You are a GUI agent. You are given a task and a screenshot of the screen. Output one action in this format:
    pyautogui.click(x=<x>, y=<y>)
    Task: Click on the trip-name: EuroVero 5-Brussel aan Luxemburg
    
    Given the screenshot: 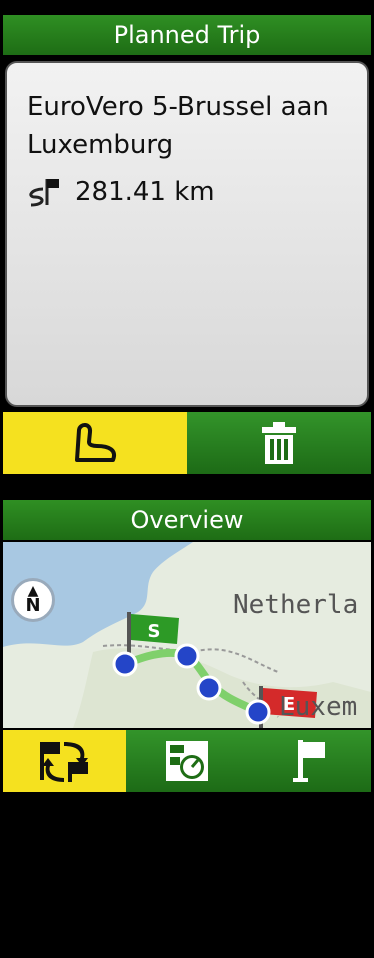 What is the action you would take?
    pyautogui.click(x=178, y=126)
    